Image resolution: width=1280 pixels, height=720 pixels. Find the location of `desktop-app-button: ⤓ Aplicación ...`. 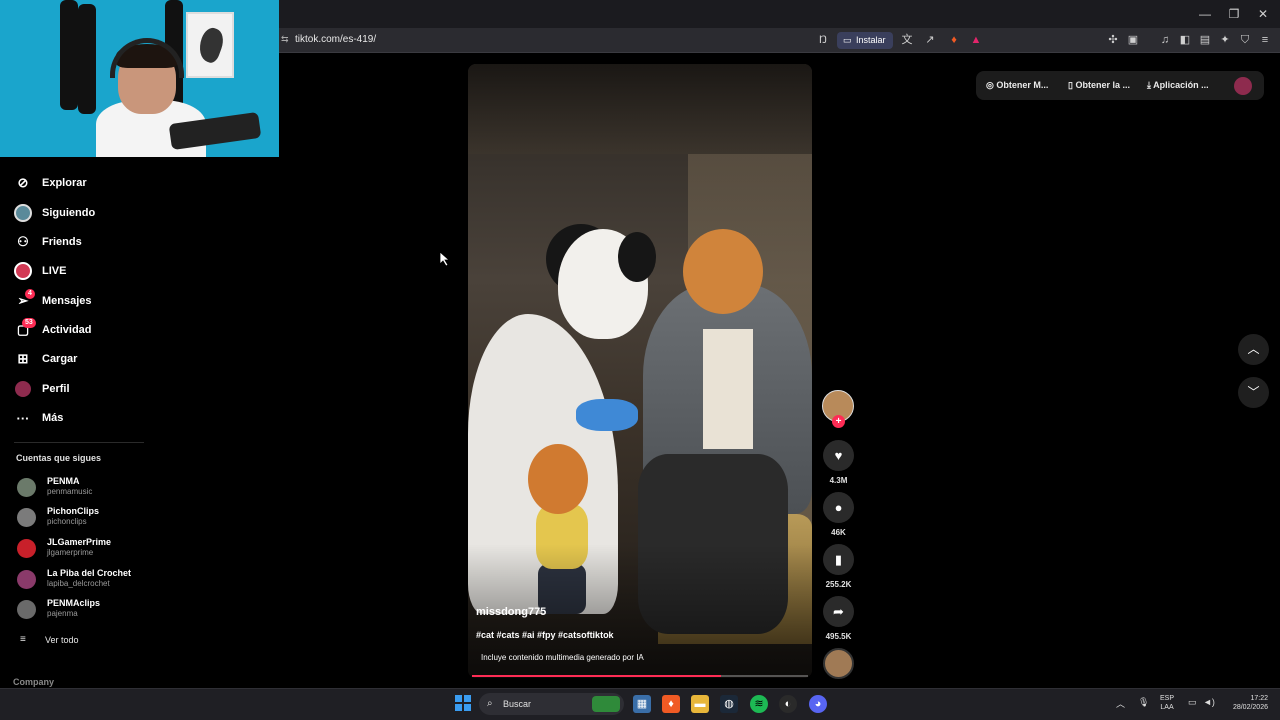

desktop-app-button: ⤓ Aplicación ... is located at coordinates (1178, 85).